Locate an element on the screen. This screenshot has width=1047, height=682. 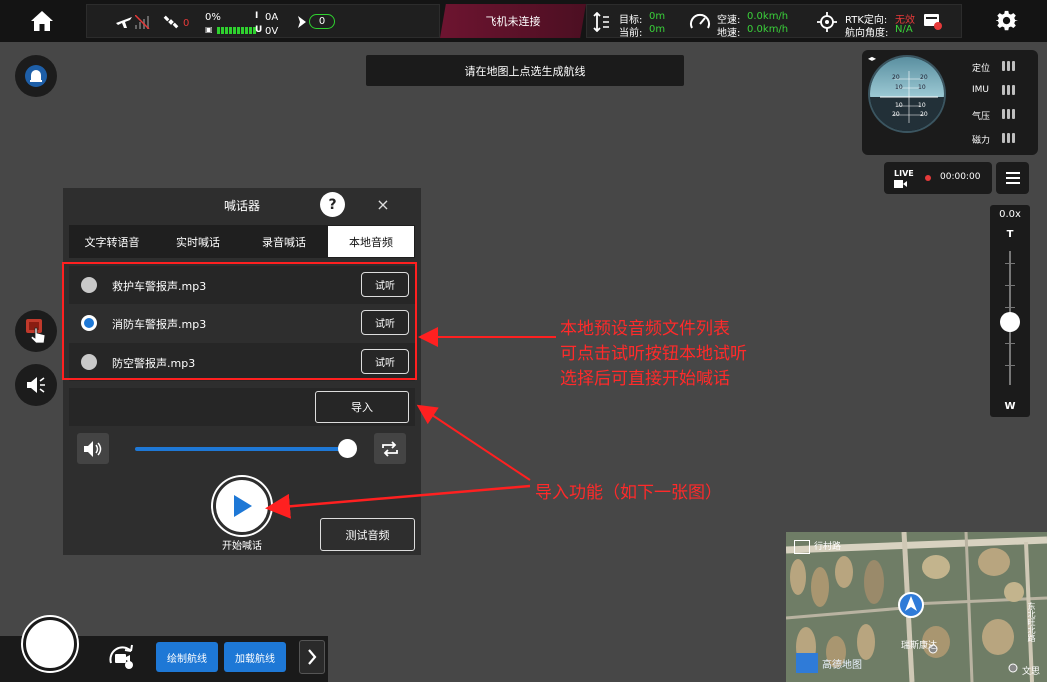
groundspeed-label: 地速: is located at coordinates (729, 33).